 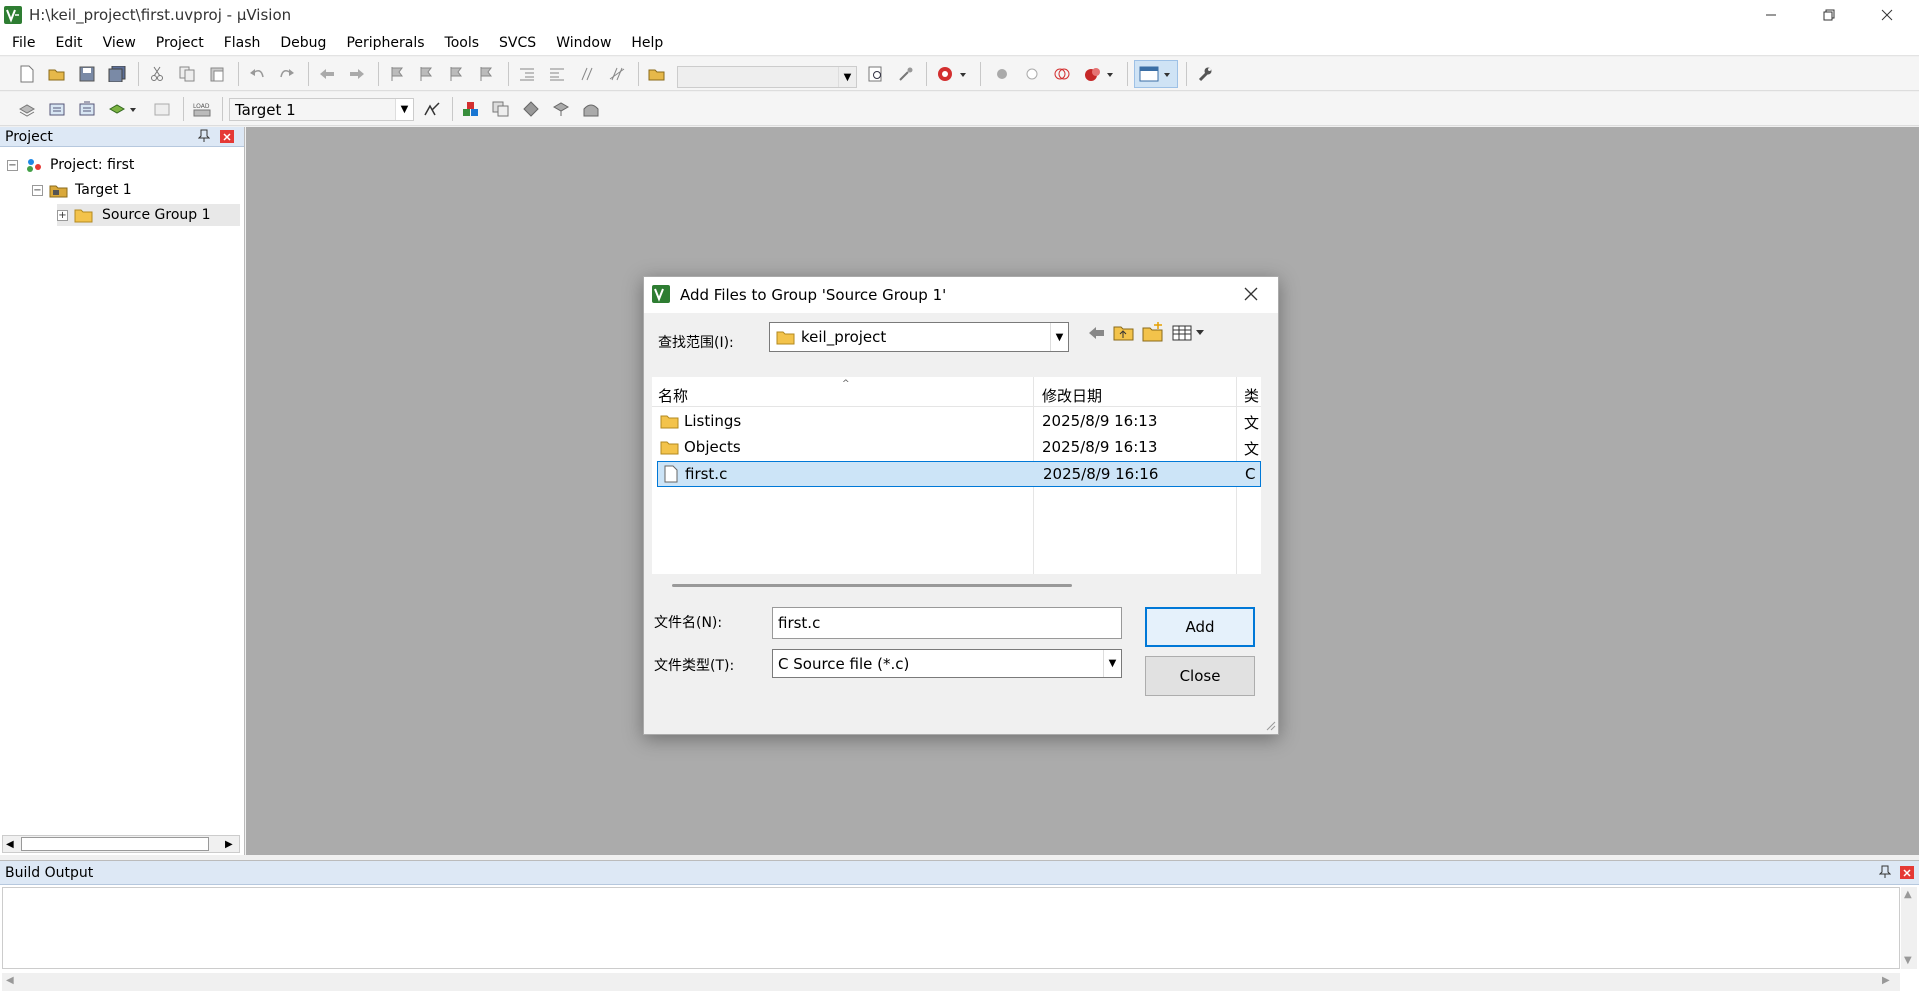 I want to click on menu-edit: Edit, so click(x=68, y=43).